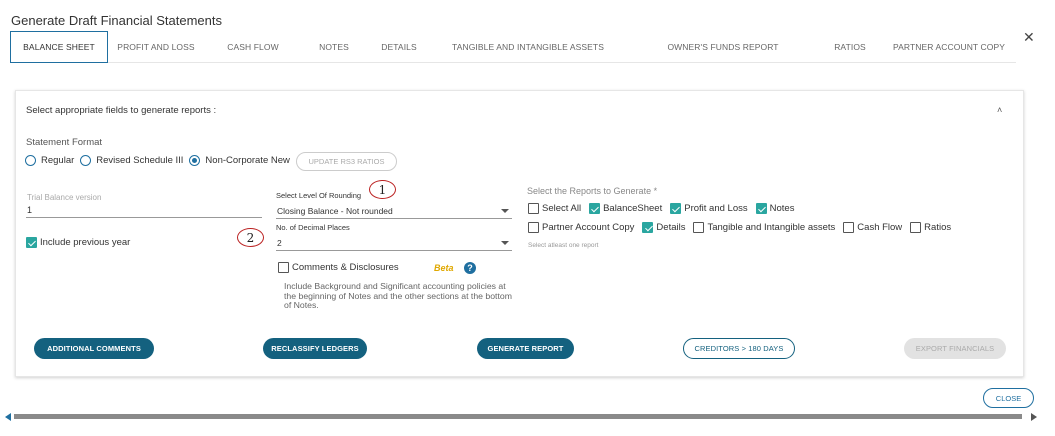 The image size is (1055, 436). I want to click on report-cash-flow: Cash Flow, so click(872, 227).